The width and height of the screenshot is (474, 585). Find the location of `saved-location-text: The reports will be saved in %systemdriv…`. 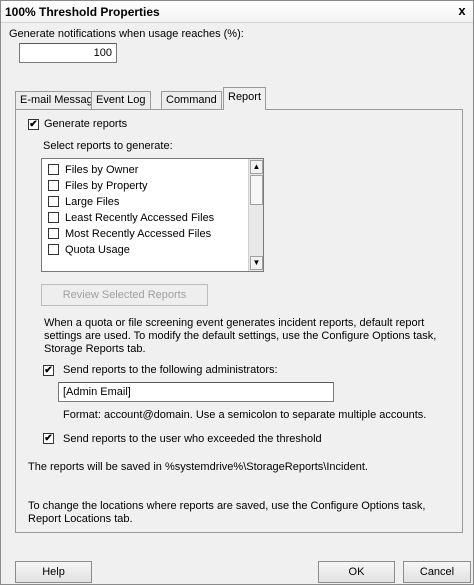

saved-location-text: The reports will be saved in %systemdriv… is located at coordinates (198, 467).